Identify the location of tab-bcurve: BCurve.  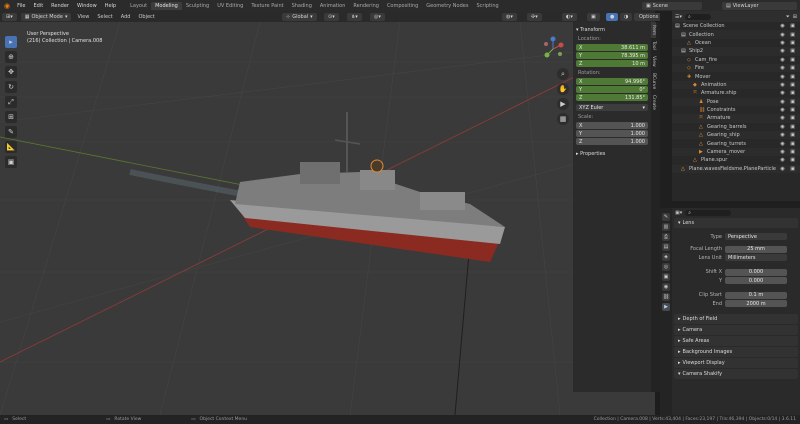
(653, 81).